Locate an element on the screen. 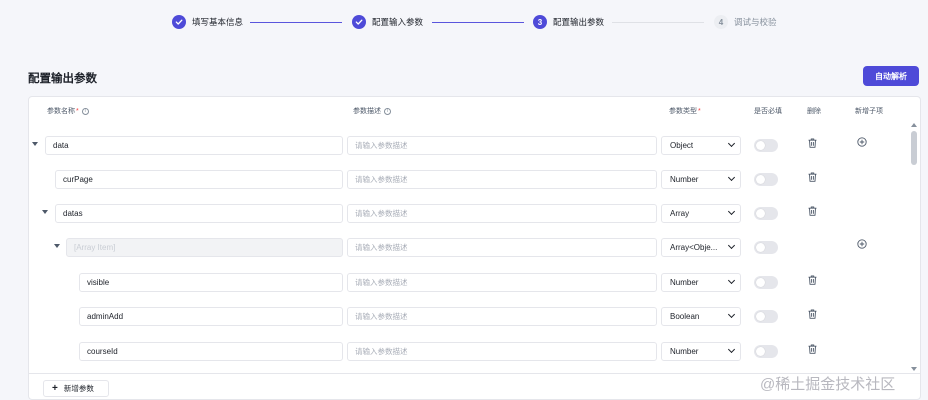  step-number: 4 is located at coordinates (721, 22).